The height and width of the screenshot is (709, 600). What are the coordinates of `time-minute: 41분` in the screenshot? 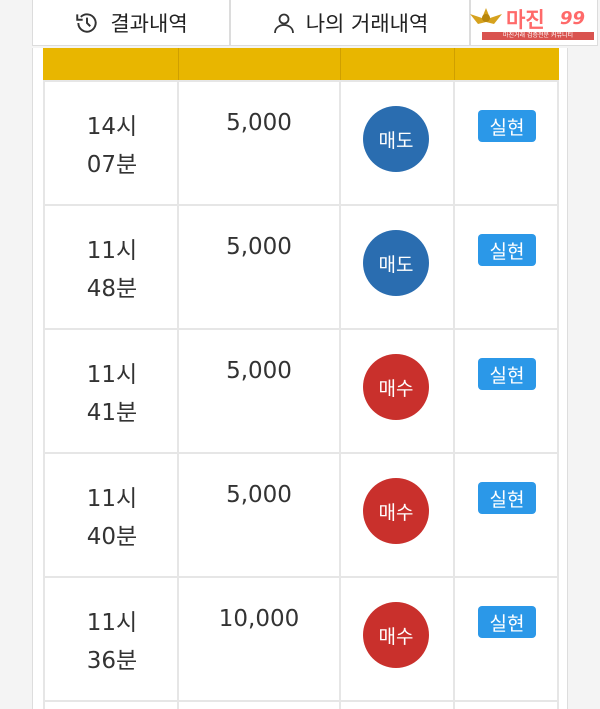 It's located at (112, 413).